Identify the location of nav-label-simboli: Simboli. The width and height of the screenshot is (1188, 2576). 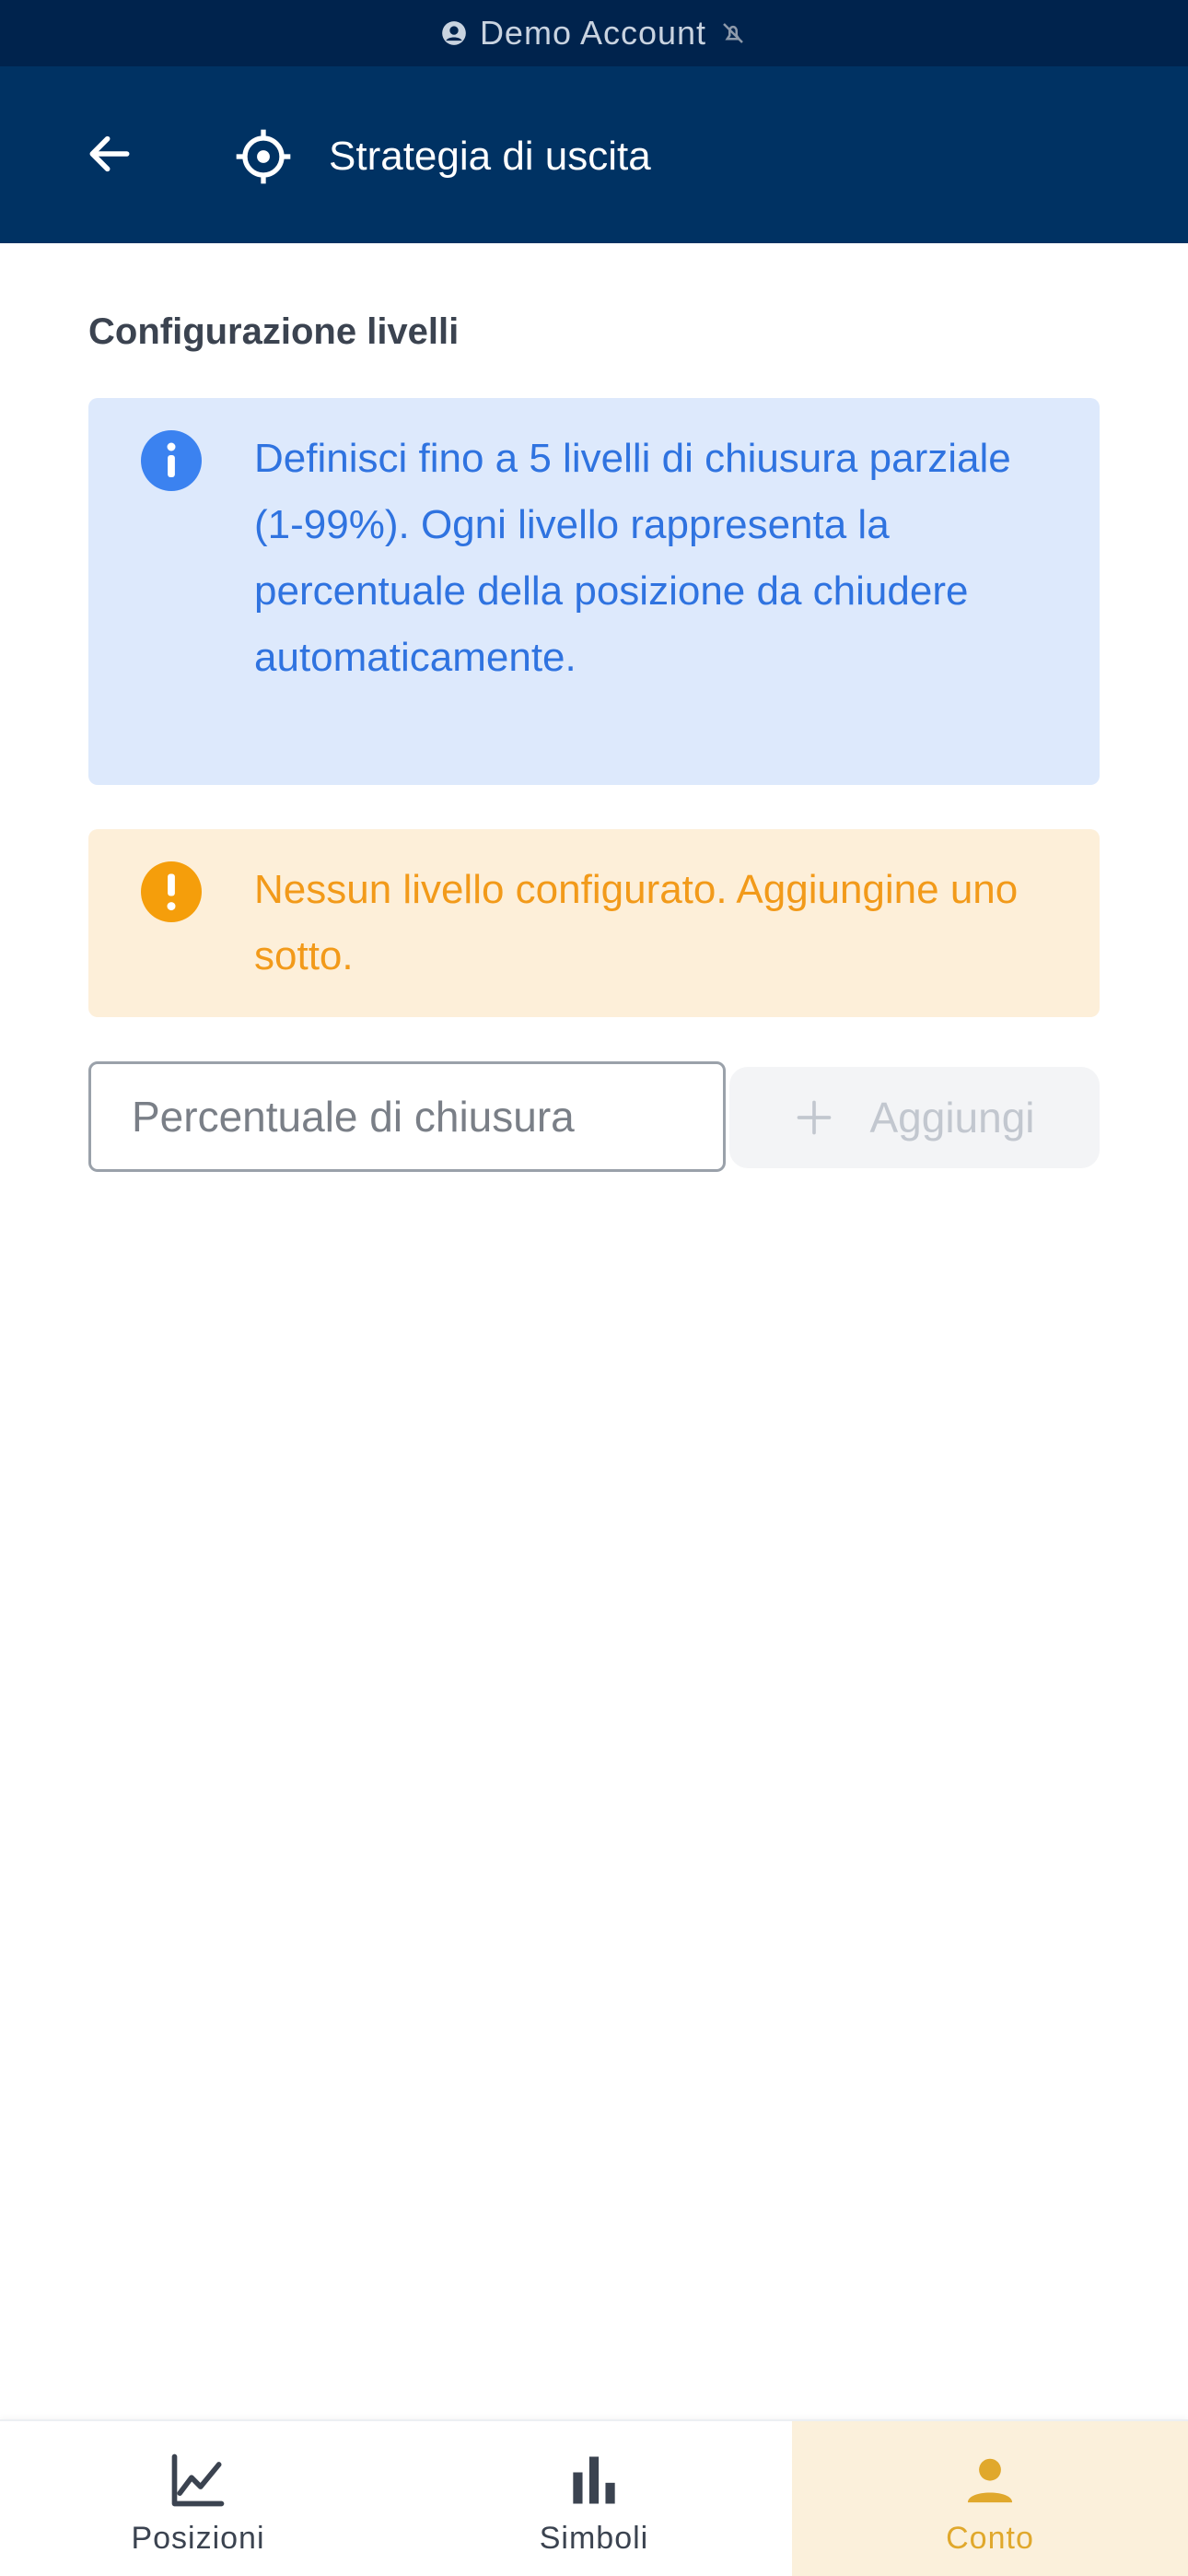
(594, 2538).